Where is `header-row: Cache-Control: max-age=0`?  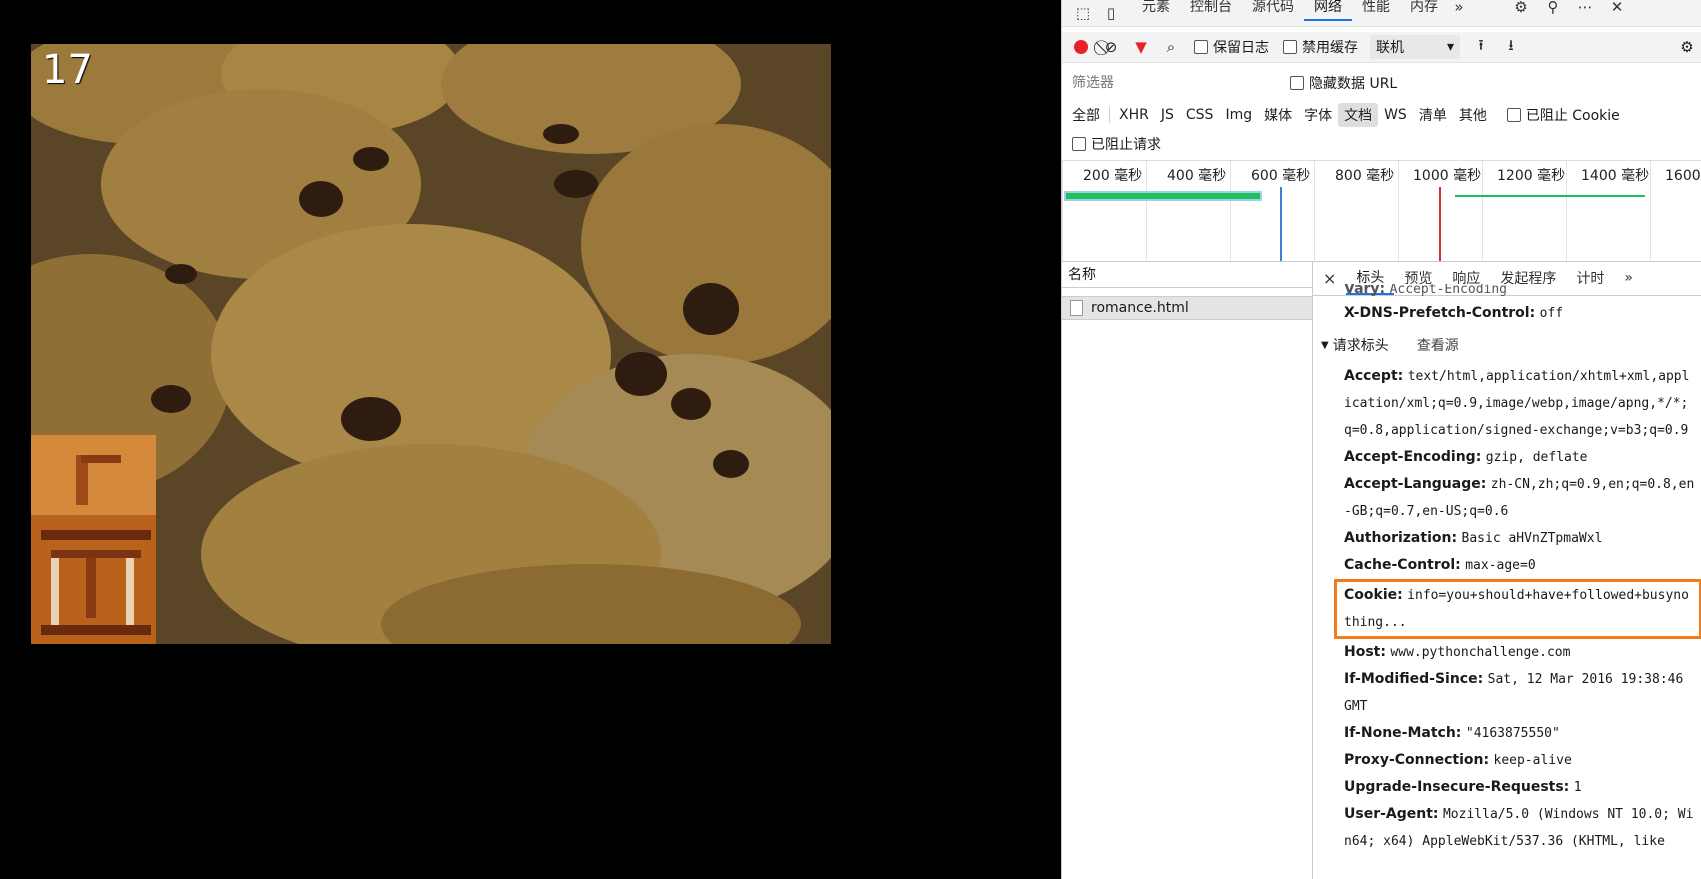 header-row: Cache-Control: max-age=0 is located at coordinates (1507, 565).